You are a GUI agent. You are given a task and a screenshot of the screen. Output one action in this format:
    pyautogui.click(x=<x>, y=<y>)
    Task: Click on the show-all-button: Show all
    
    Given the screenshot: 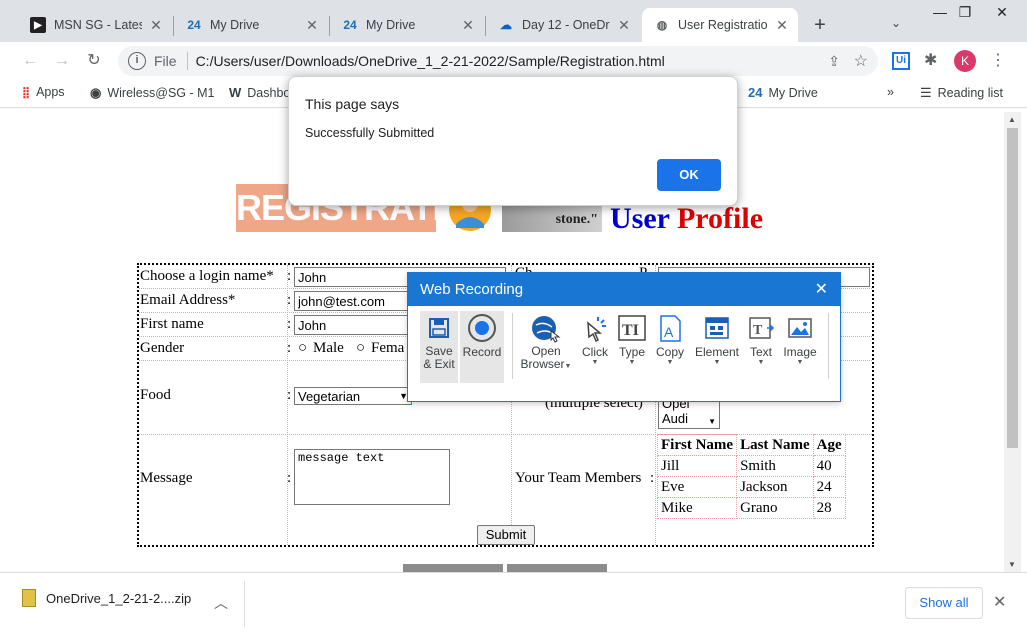 What is the action you would take?
    pyautogui.click(x=944, y=603)
    